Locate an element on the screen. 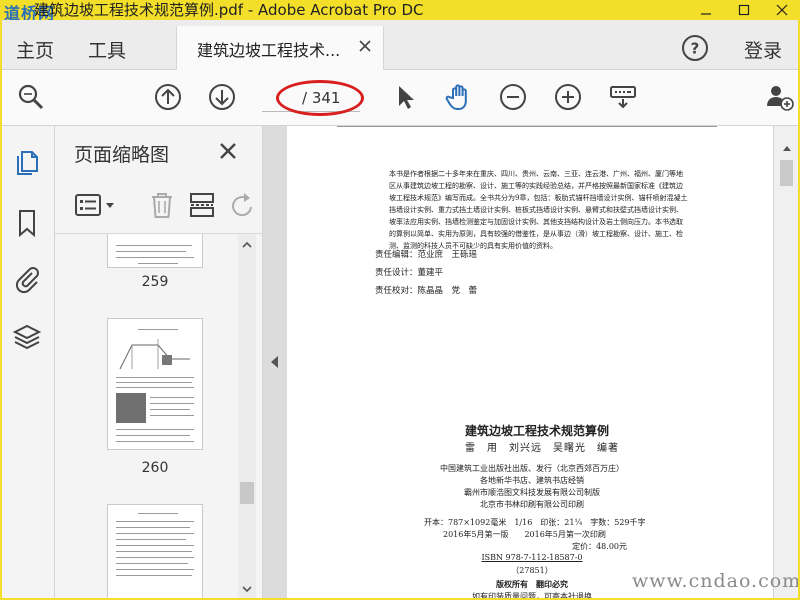 Image resolution: width=800 pixels, height=600 pixels. bookmark-icon is located at coordinates (27, 223).